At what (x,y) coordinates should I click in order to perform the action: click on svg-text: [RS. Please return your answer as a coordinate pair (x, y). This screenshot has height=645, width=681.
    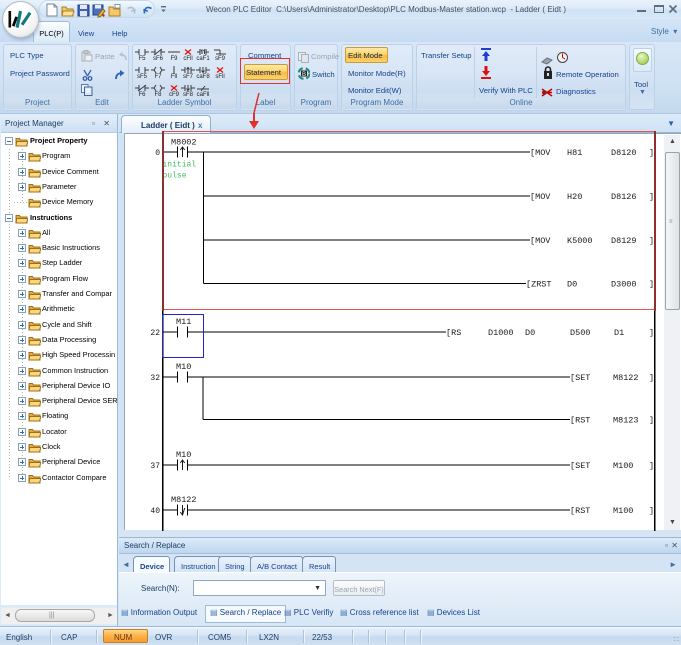
    Looking at the image, I should click on (453, 333).